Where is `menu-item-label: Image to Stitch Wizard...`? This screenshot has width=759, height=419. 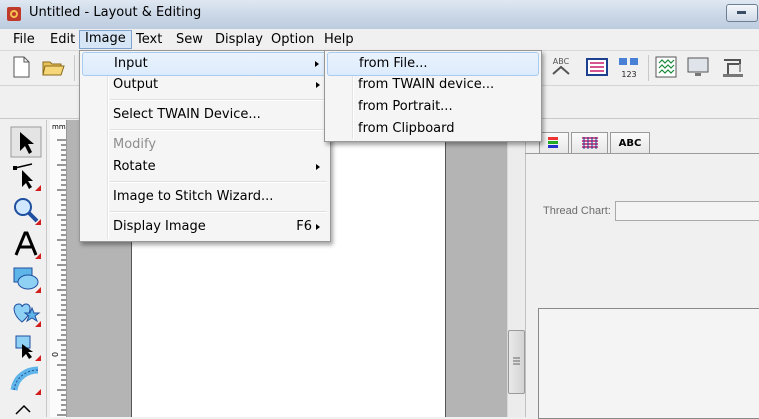
menu-item-label: Image to Stitch Wizard... is located at coordinates (193, 196).